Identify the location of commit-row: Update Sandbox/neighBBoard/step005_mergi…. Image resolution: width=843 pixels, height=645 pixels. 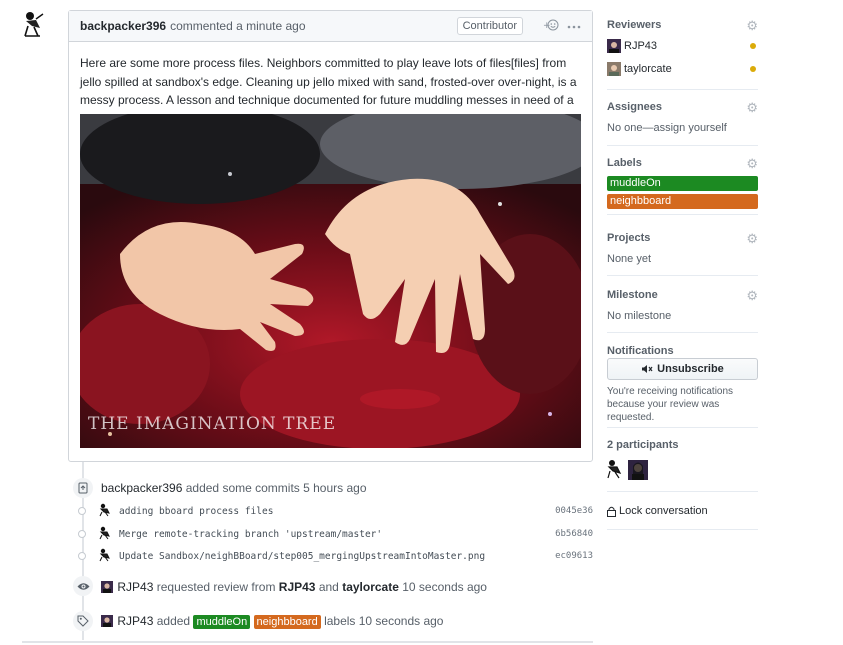
(335, 556).